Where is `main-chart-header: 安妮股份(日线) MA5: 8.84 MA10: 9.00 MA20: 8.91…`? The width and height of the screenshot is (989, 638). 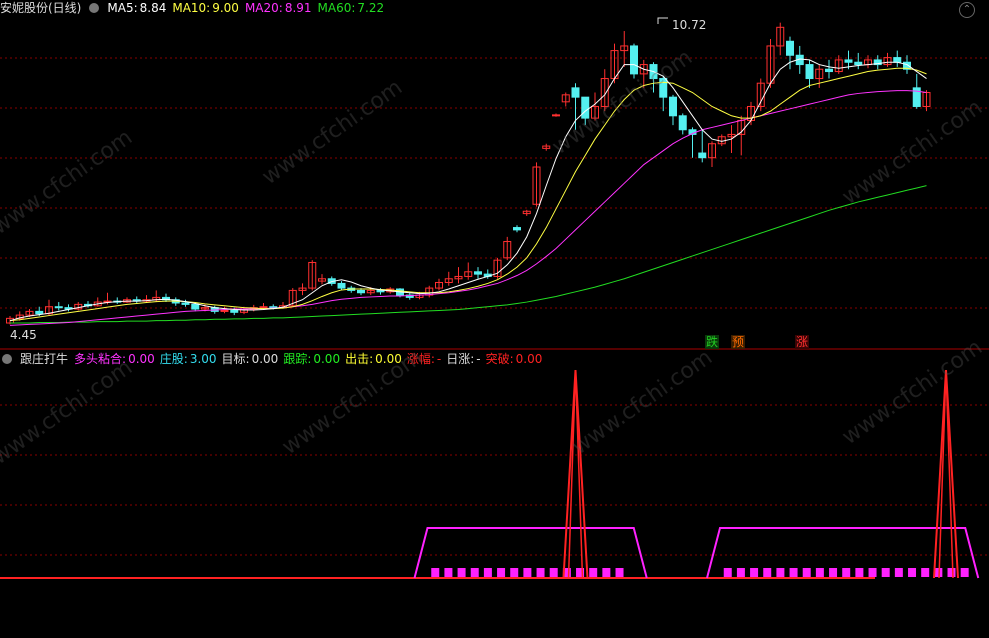
main-chart-header: 安妮股份(日线) MA5: 8.84 MA10: 9.00 MA20: 8.91… is located at coordinates (192, 8).